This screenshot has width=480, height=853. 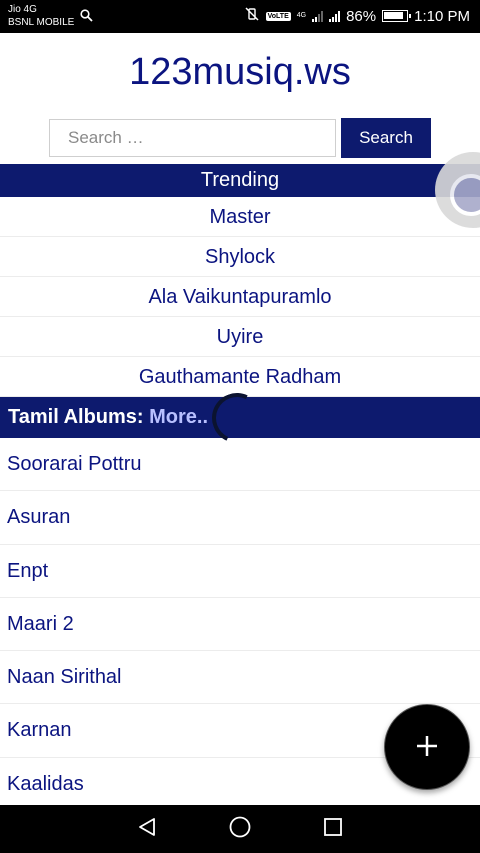 I want to click on volte-badge: VoLTE, so click(x=278, y=16).